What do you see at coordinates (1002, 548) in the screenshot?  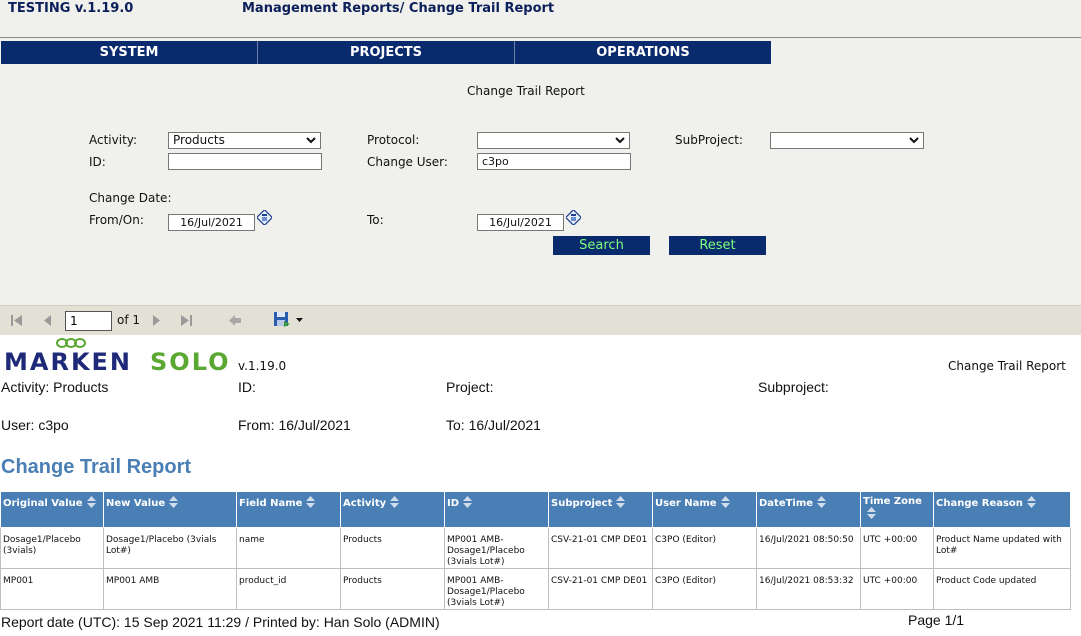 I see `table-cell: Product Name updated with Lot#` at bounding box center [1002, 548].